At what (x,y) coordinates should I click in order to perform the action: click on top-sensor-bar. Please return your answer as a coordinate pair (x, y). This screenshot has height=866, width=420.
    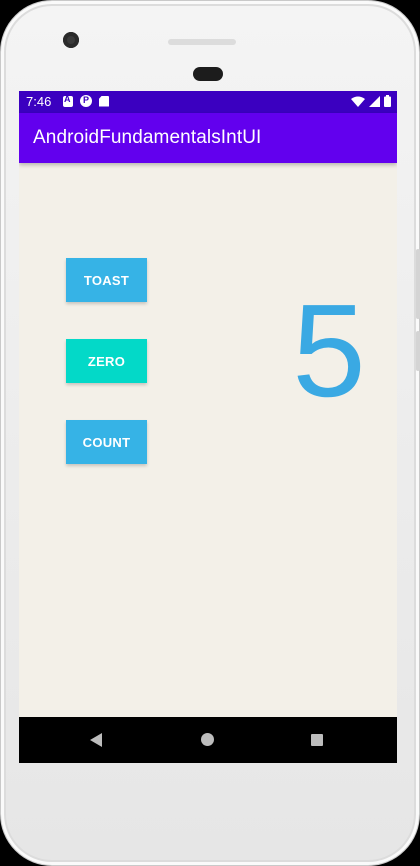
    Looking at the image, I should click on (202, 42).